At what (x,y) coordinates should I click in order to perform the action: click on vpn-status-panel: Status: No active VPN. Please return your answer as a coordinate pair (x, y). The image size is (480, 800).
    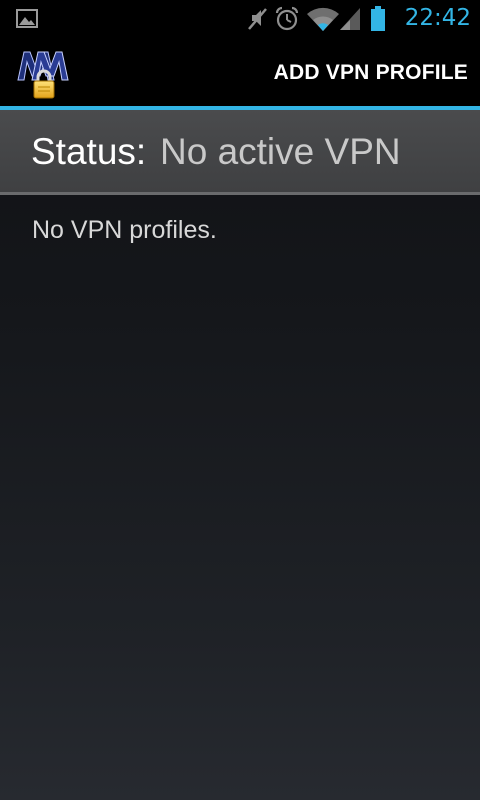
    Looking at the image, I should click on (240, 152).